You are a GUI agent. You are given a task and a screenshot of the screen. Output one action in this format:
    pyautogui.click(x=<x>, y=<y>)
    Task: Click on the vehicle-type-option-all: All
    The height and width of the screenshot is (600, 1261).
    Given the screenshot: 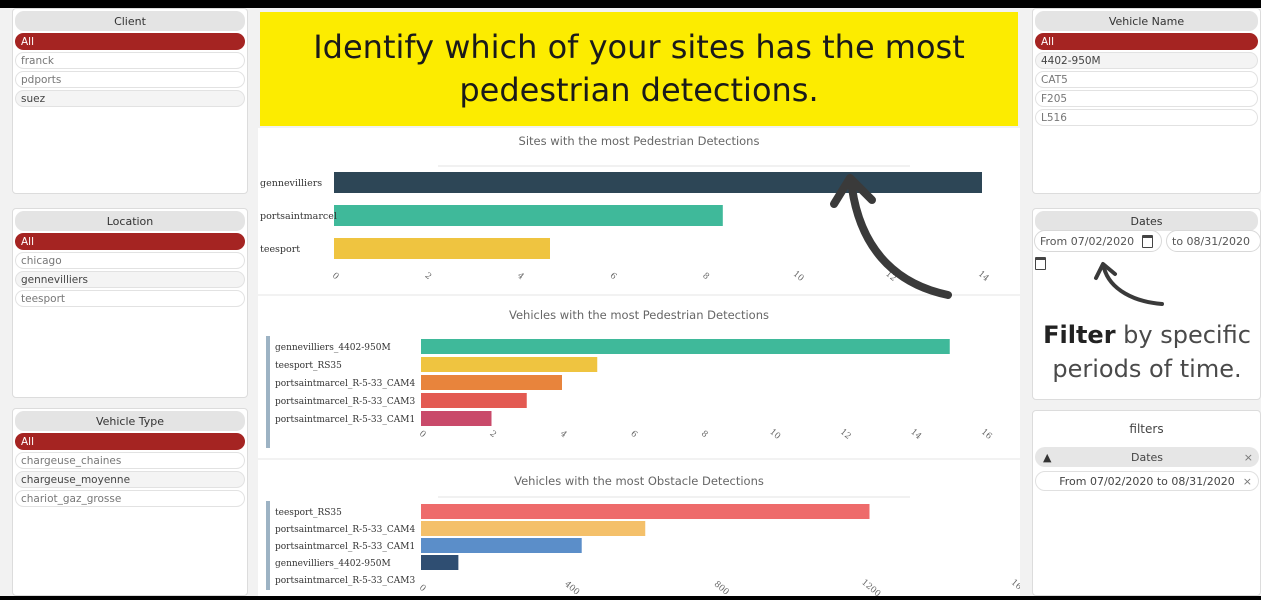 What is the action you would take?
    pyautogui.click(x=130, y=441)
    